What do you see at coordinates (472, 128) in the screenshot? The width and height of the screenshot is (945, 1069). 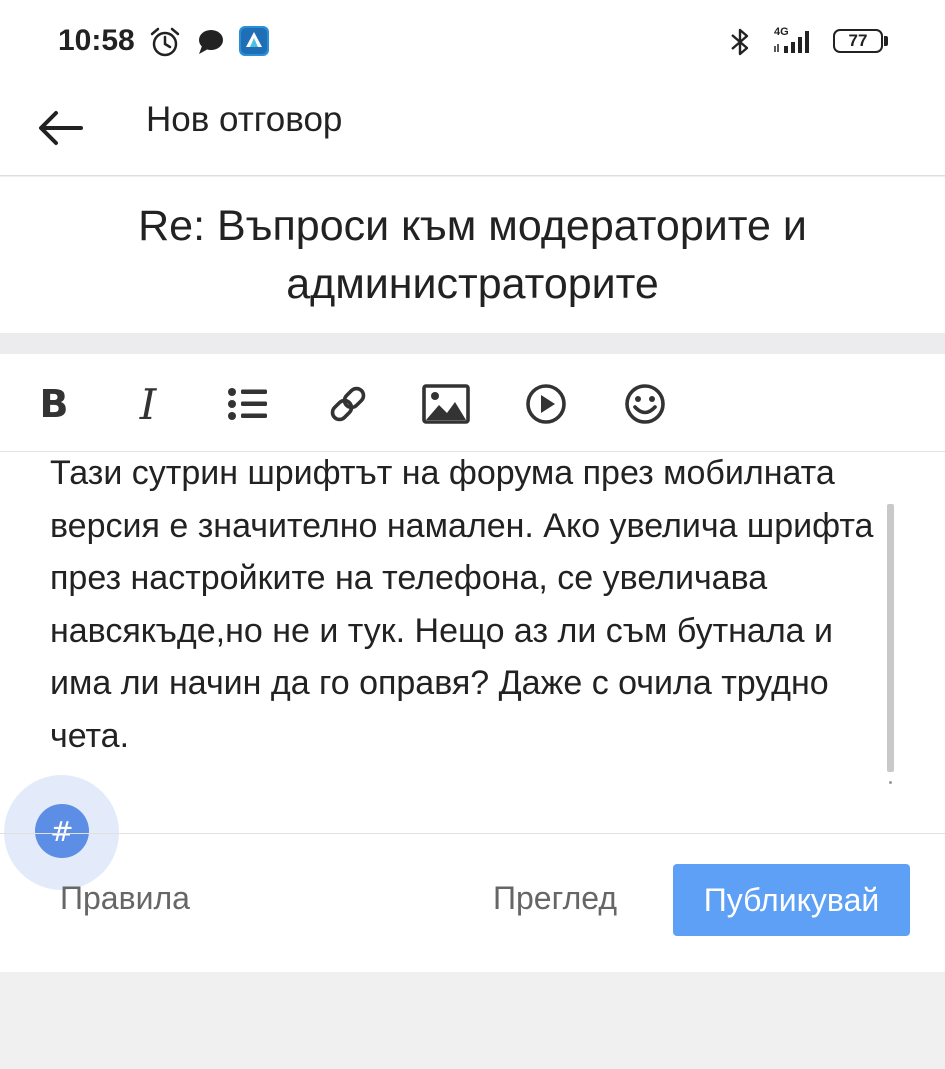 I see `app-bar: Нов отговор` at bounding box center [472, 128].